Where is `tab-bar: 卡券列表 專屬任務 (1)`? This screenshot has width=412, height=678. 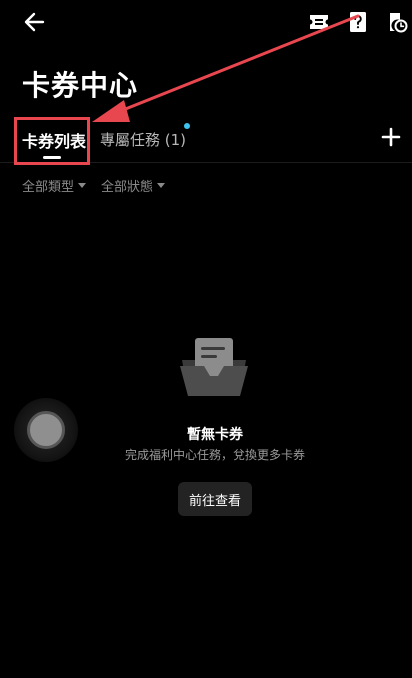 tab-bar: 卡券列表 專屬任務 (1) is located at coordinates (206, 140).